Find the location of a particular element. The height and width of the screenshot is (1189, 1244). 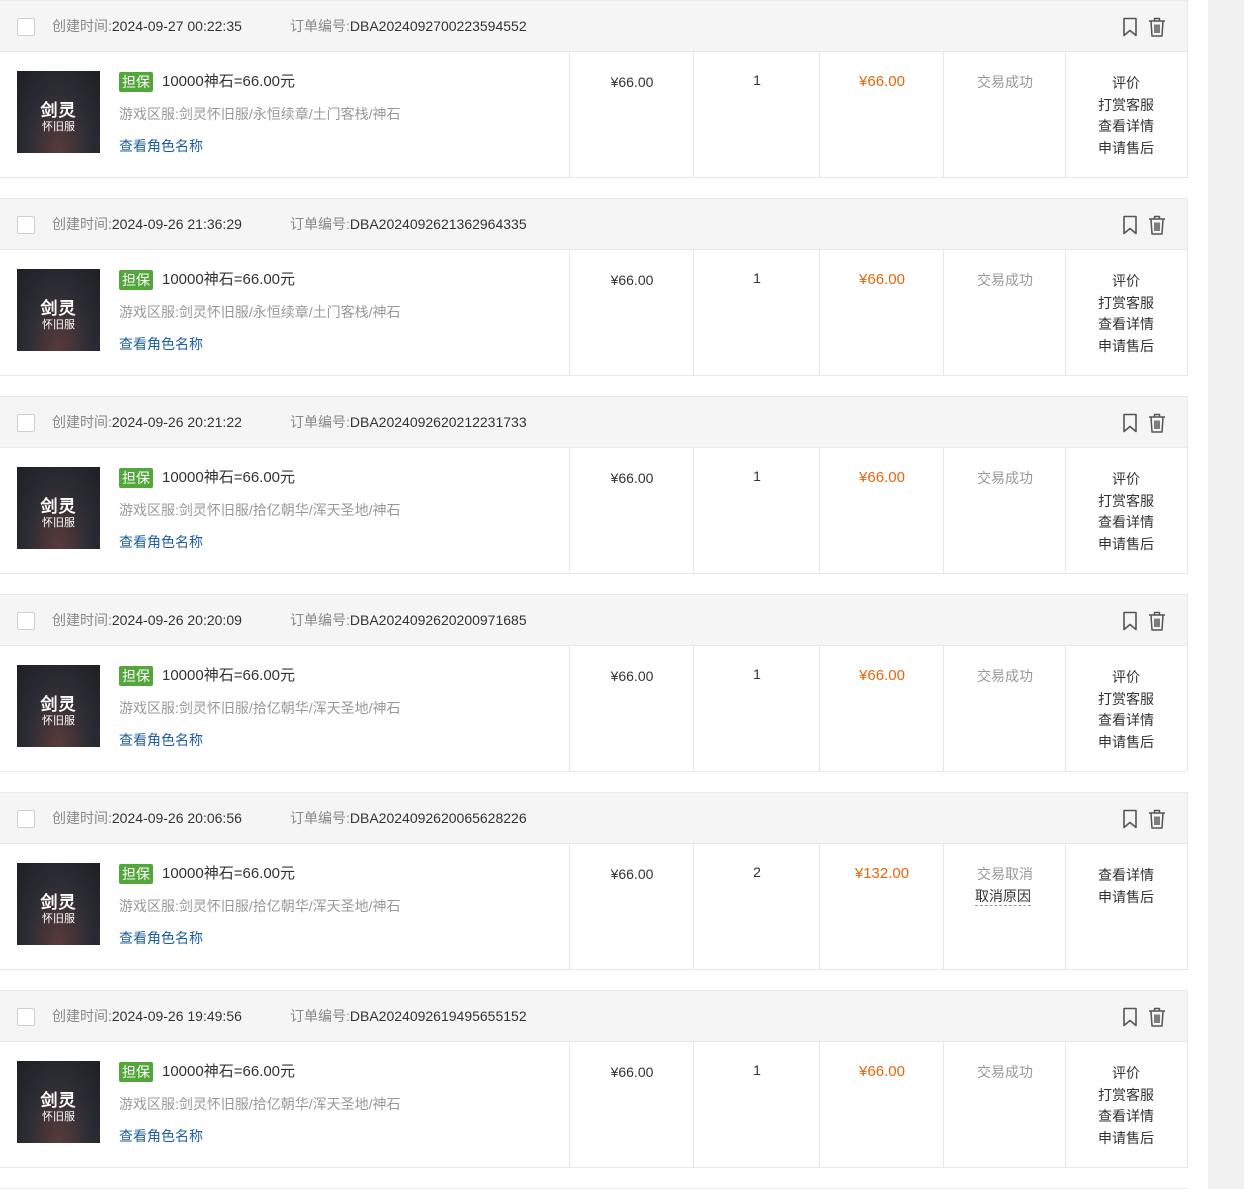

order-number: 订单编号:DBA2024092700223594552 is located at coordinates (408, 26).